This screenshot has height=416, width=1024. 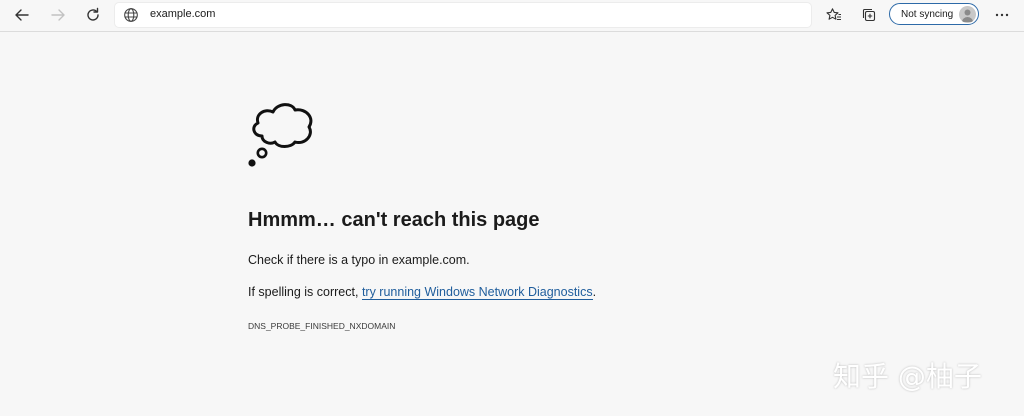 I want to click on more-dots-icon, so click(x=1002, y=15).